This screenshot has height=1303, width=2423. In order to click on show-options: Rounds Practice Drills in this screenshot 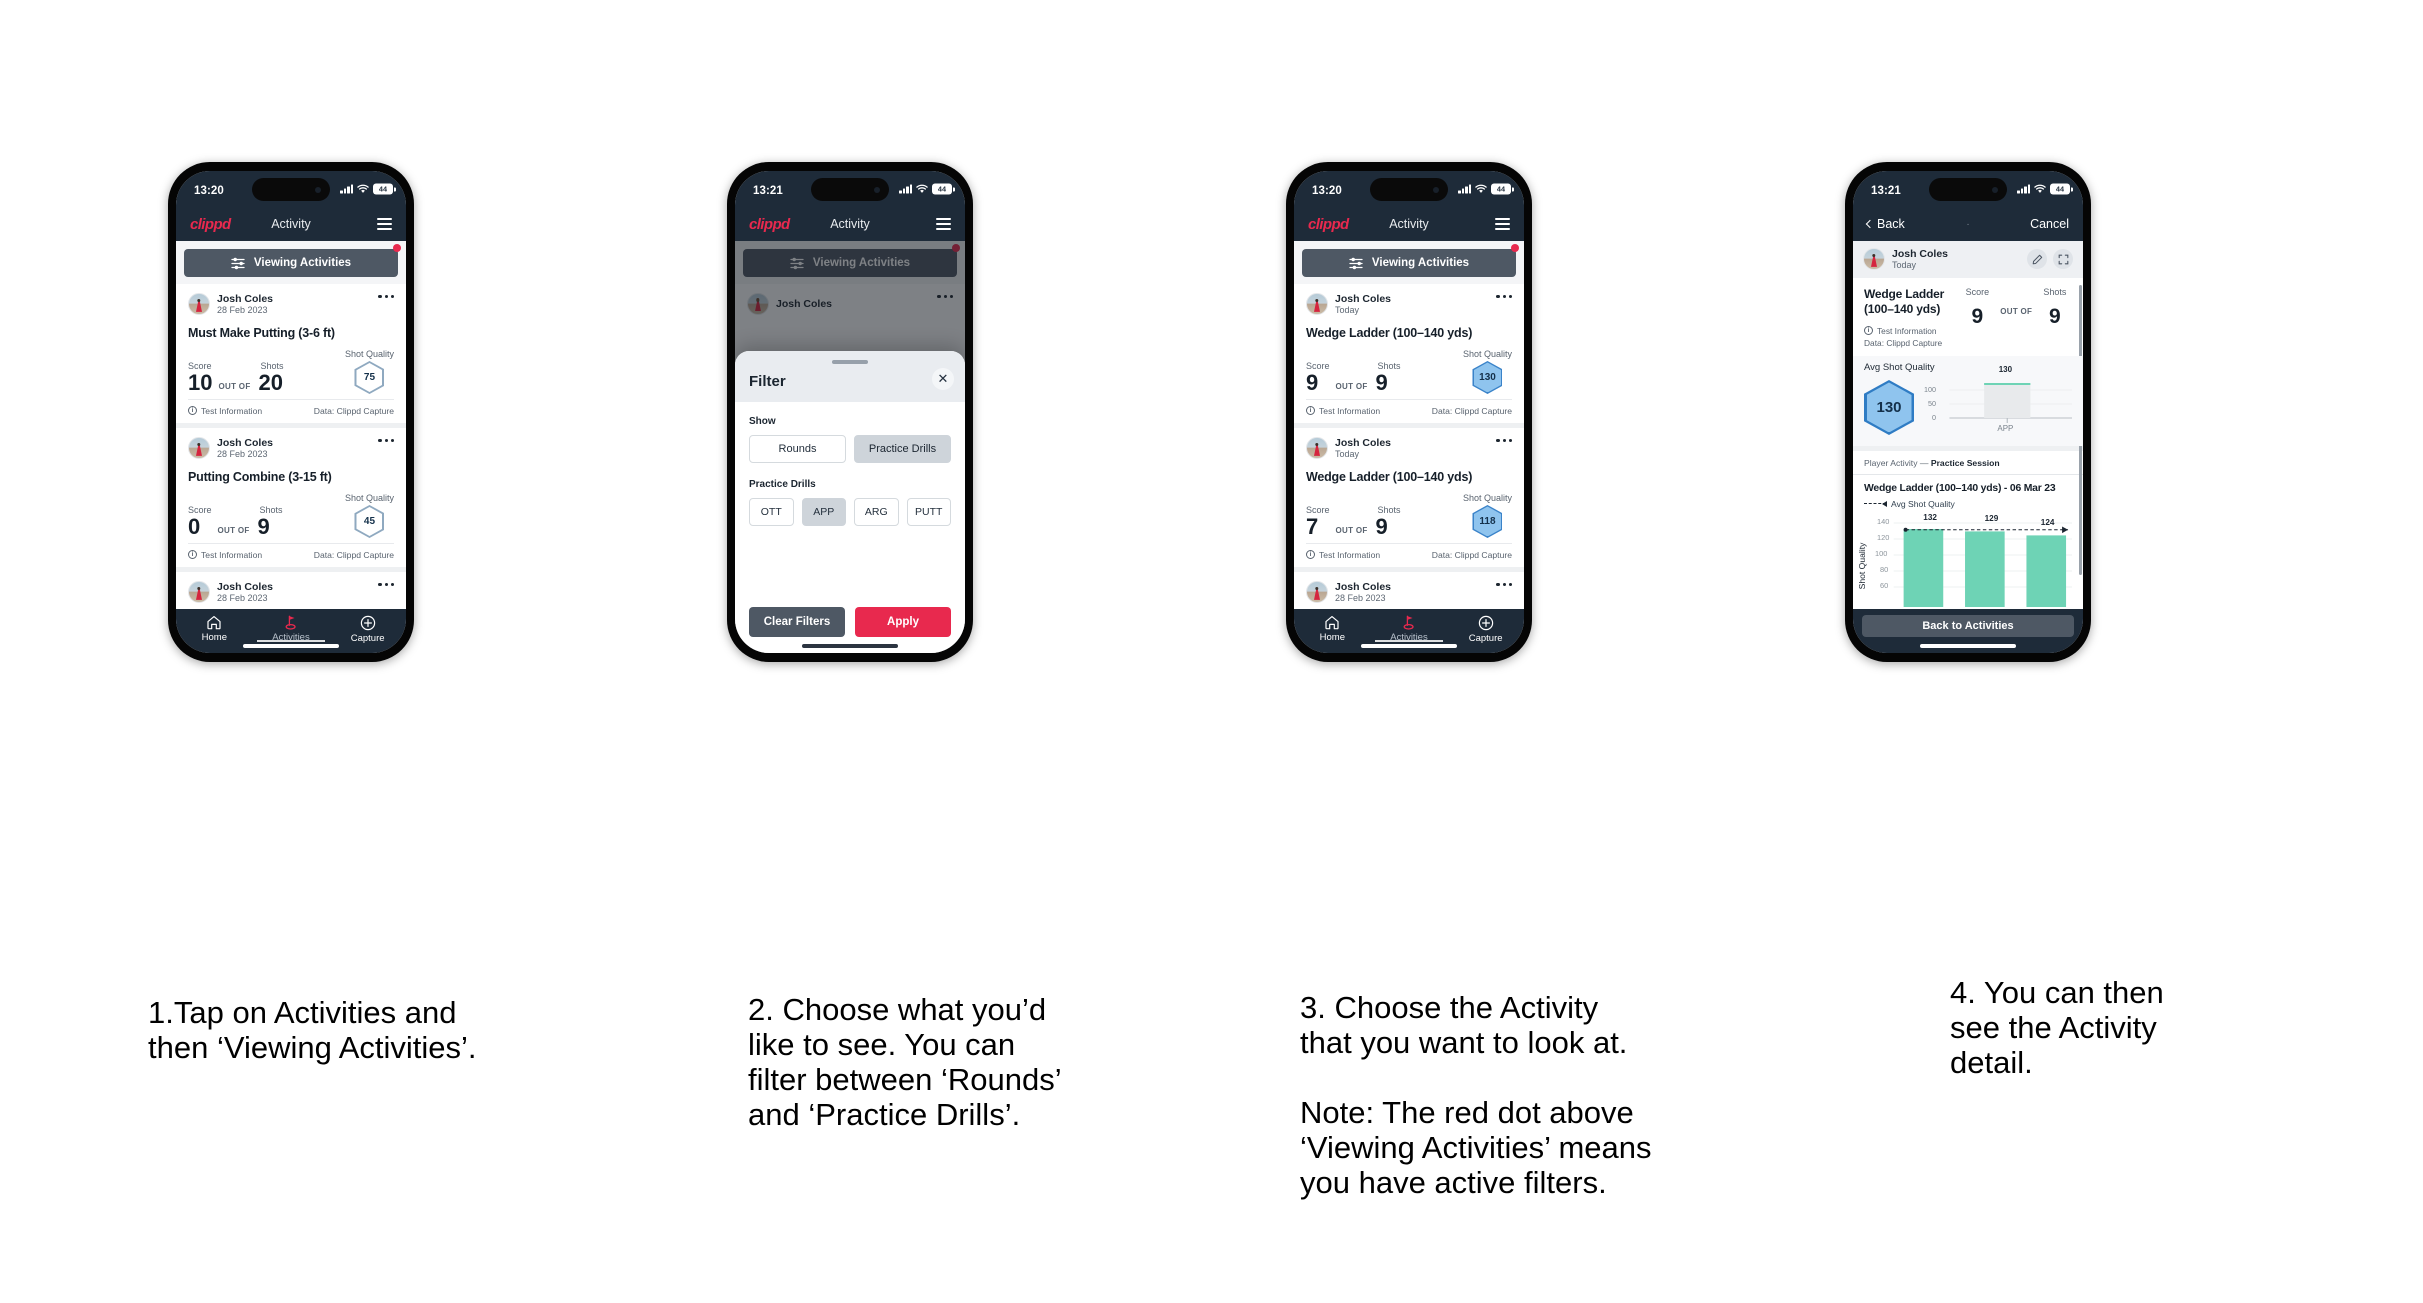, I will do `click(850, 448)`.